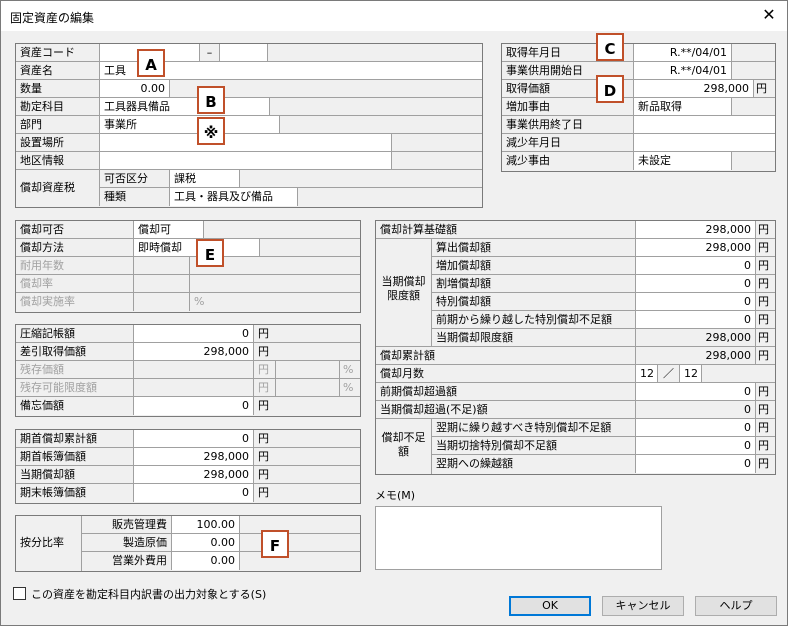  What do you see at coordinates (765, 320) in the screenshot?
I see `carried-unit: 円` at bounding box center [765, 320].